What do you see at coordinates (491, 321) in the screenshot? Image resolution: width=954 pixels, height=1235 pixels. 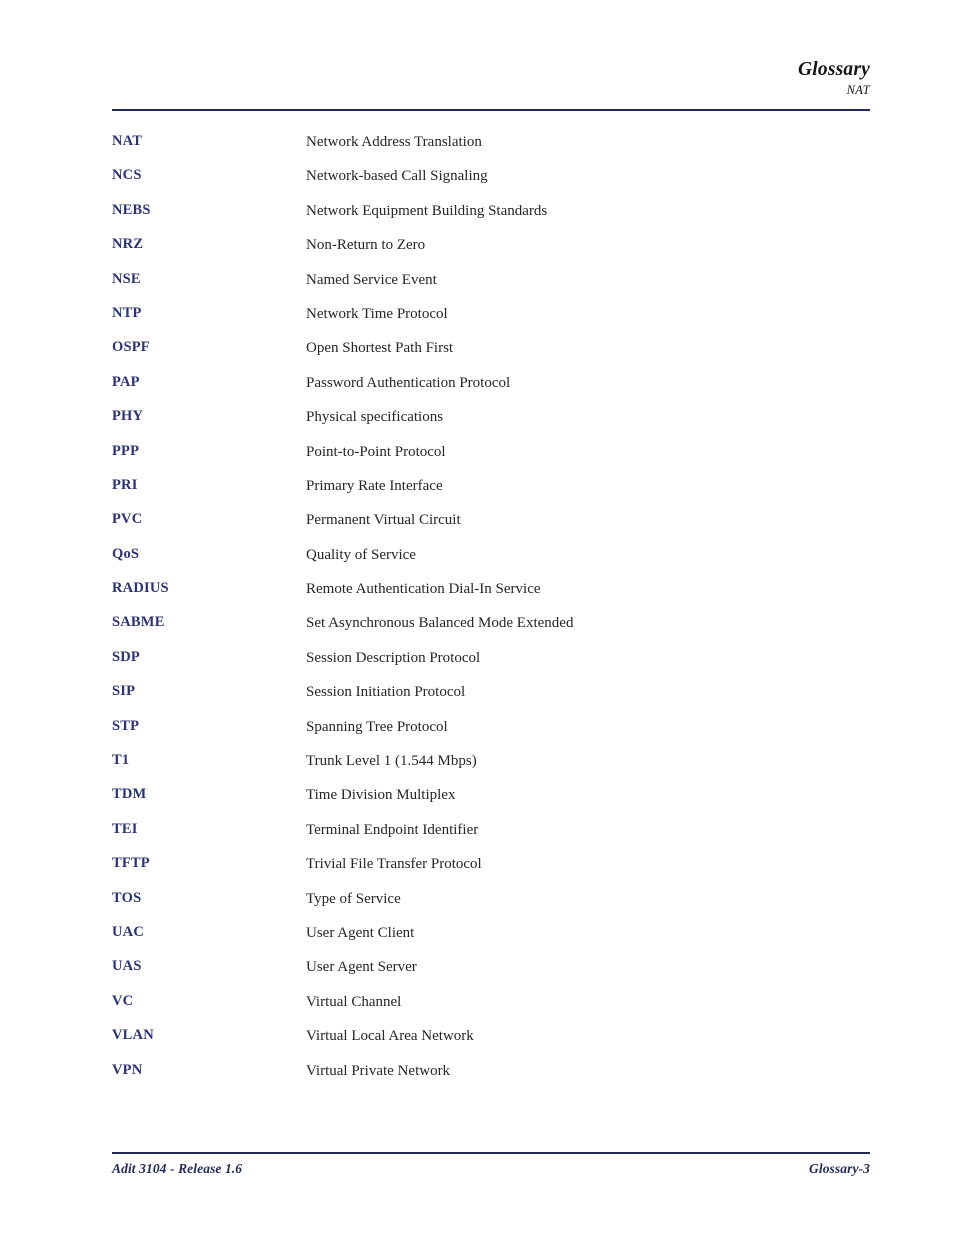 I see `glossary-entry: NTP Network Time Protocol` at bounding box center [491, 321].